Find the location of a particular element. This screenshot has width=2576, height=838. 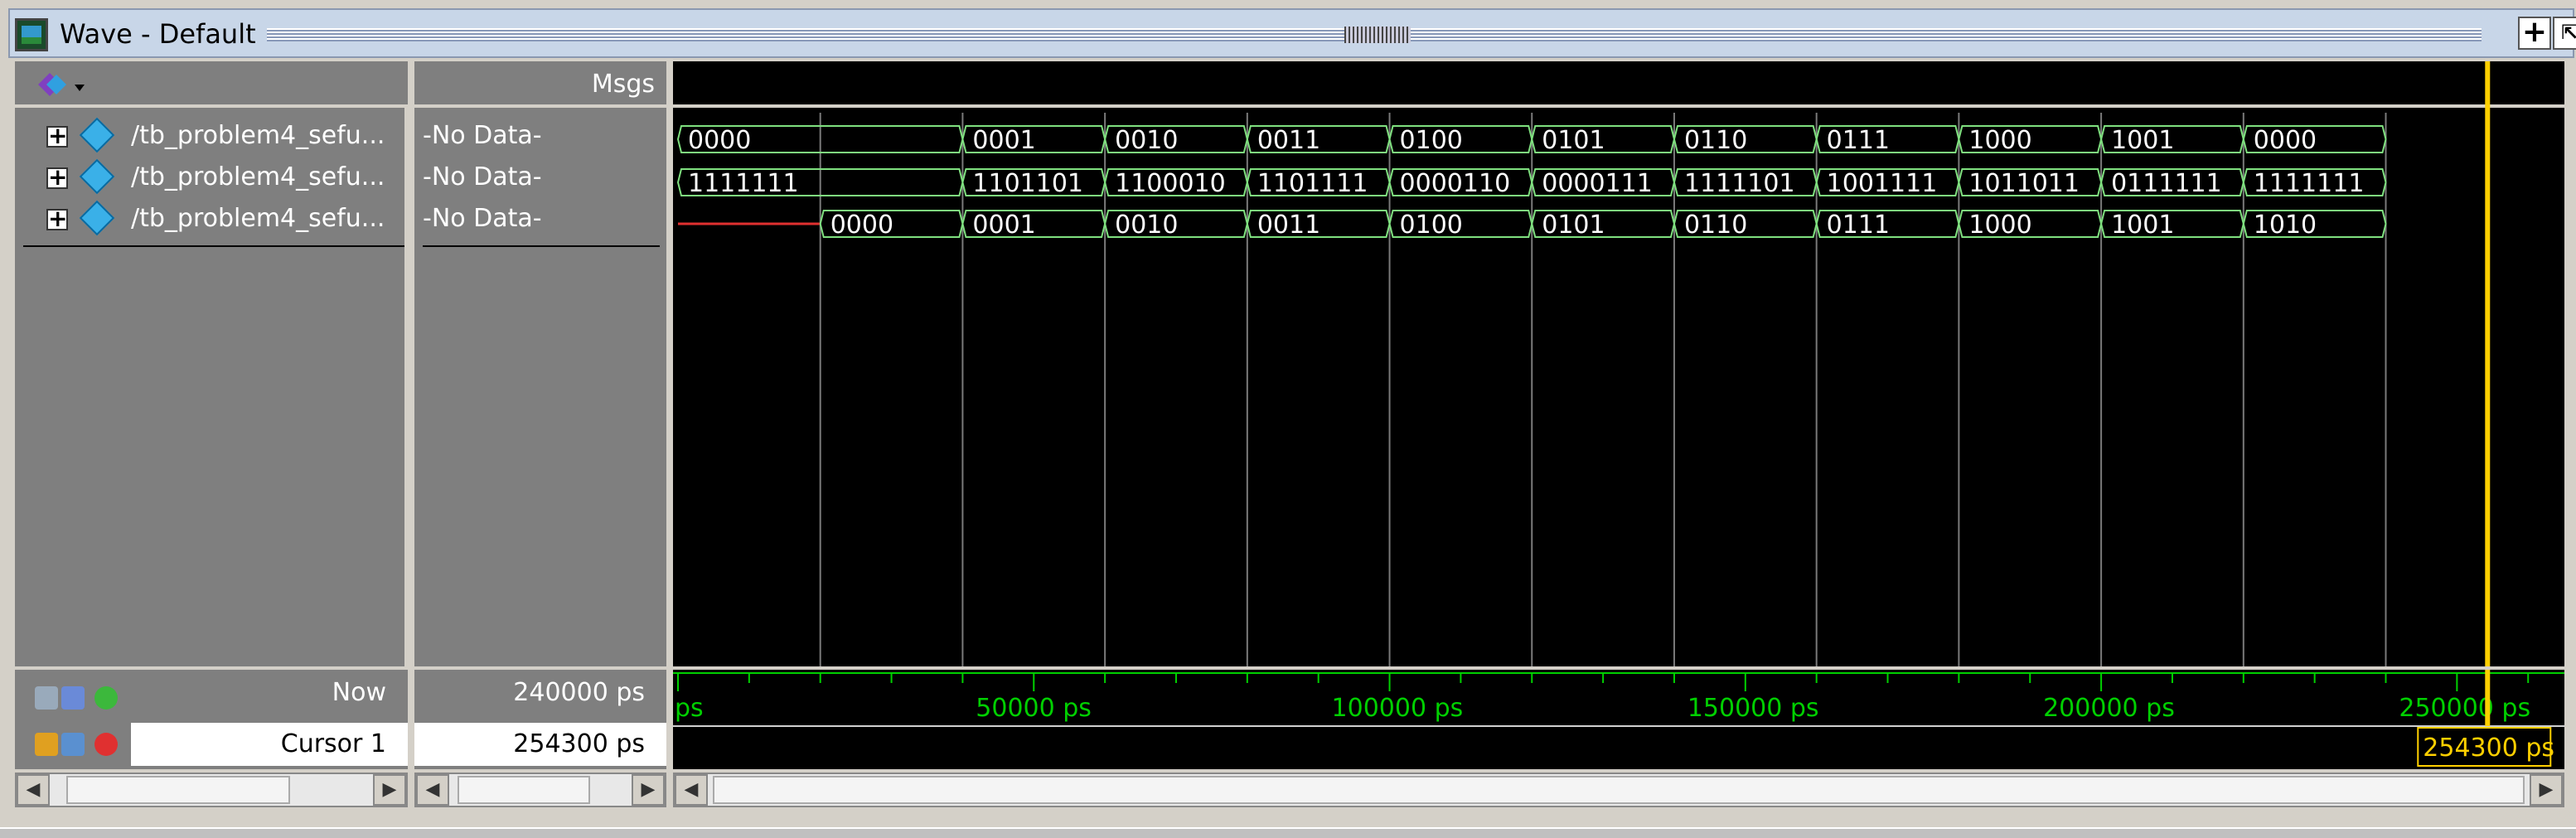

axis-tick-label: 200000 ps is located at coordinates (2109, 709).